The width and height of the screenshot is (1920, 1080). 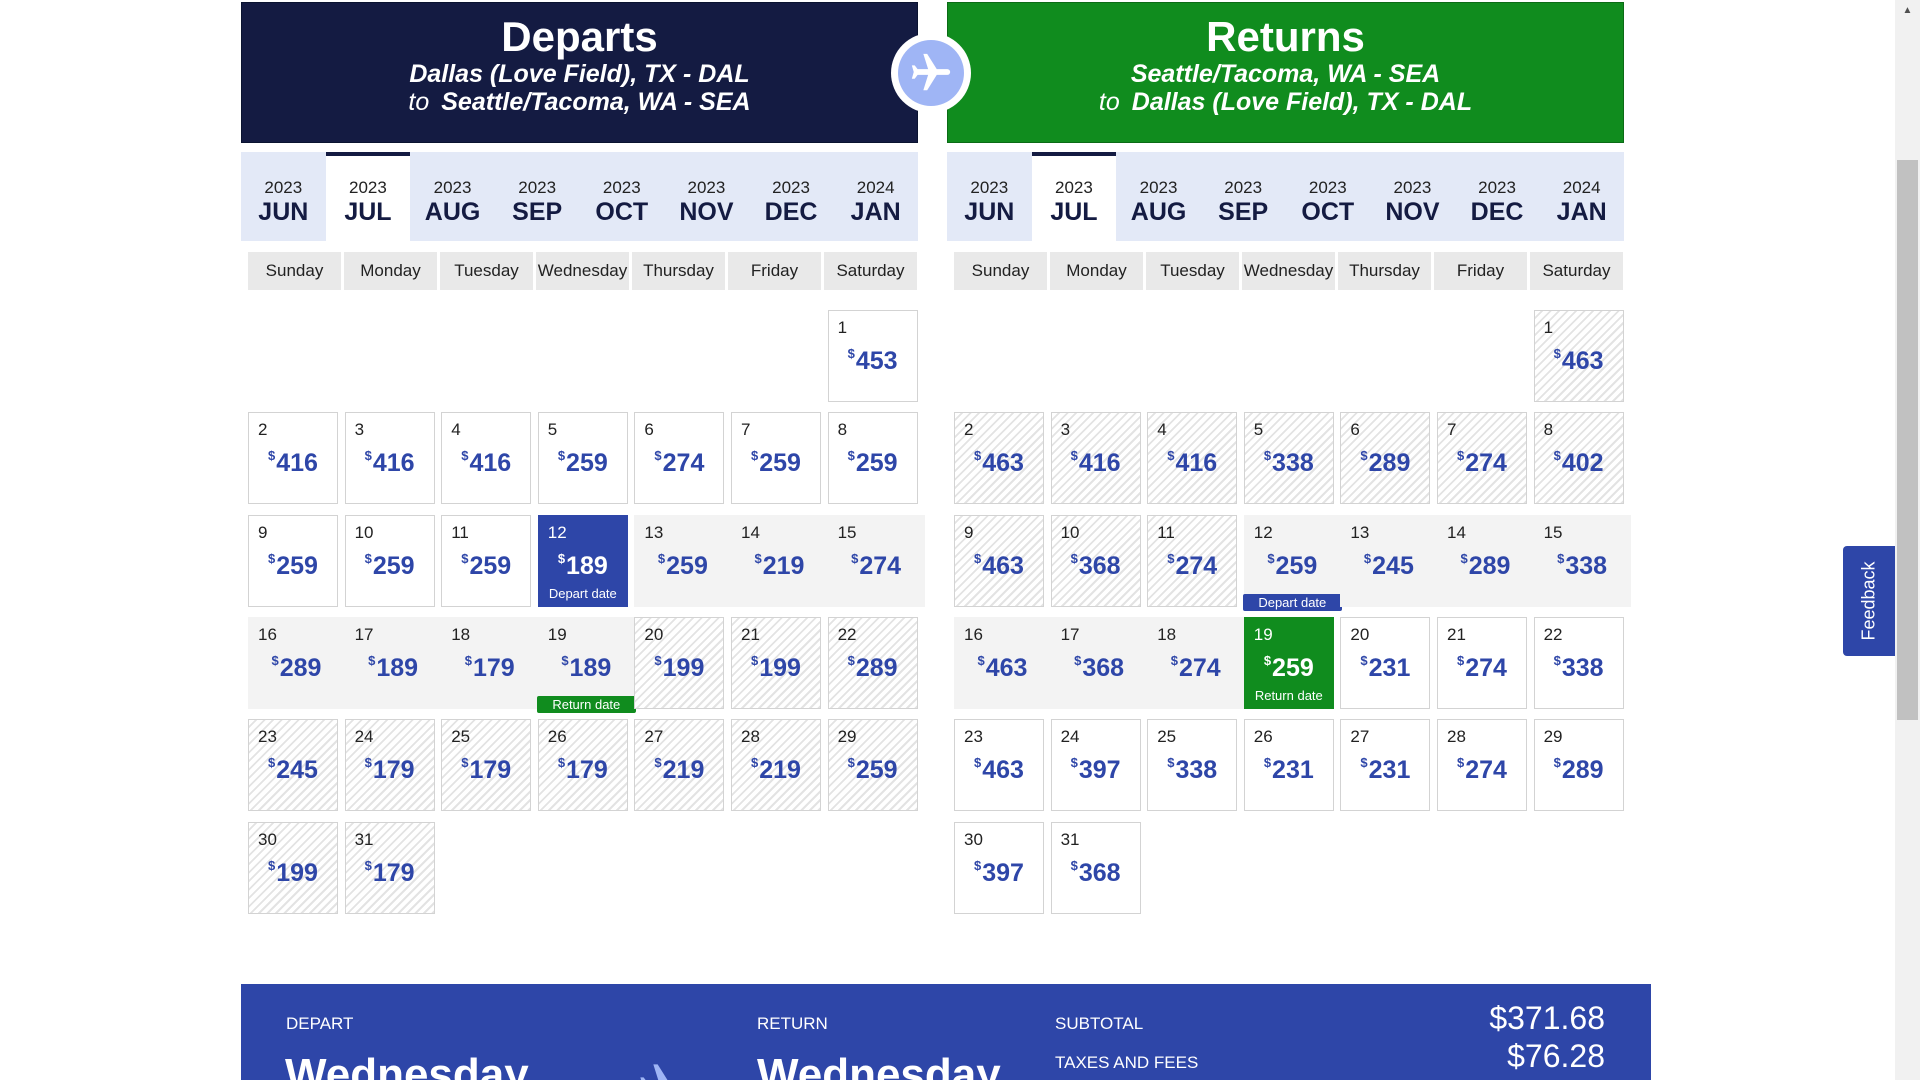 I want to click on calendar-day-19: 19 $259 Return date, so click(x=1288, y=662).